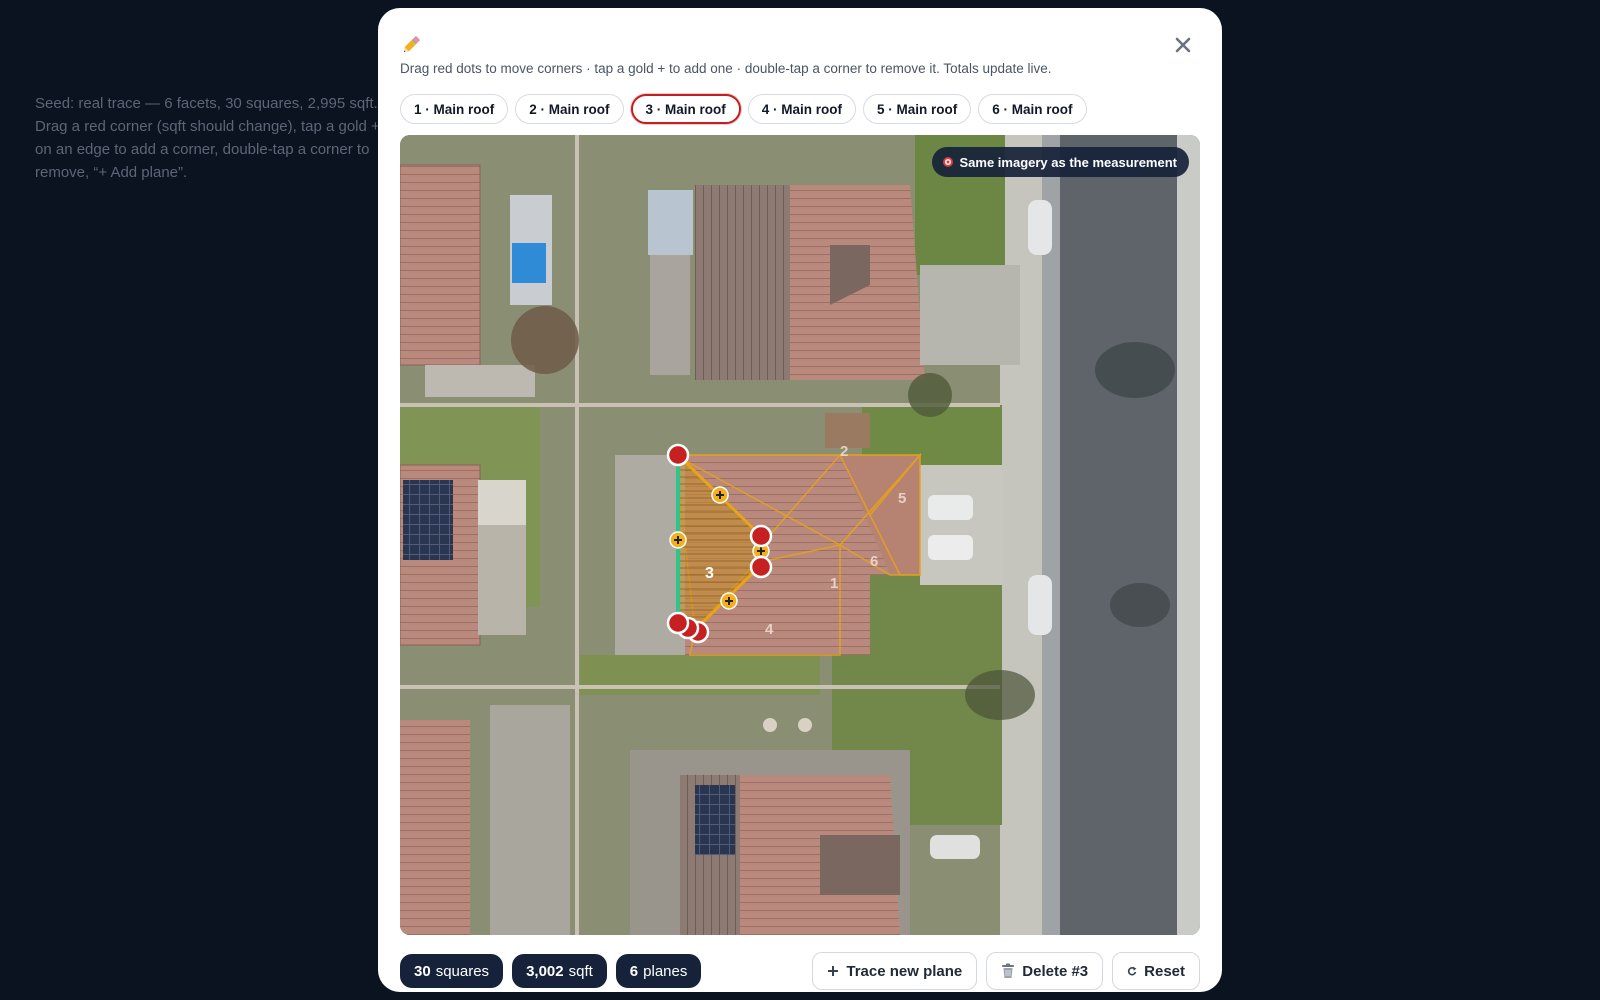  What do you see at coordinates (665, 971) in the screenshot?
I see `planes-unit: planes` at bounding box center [665, 971].